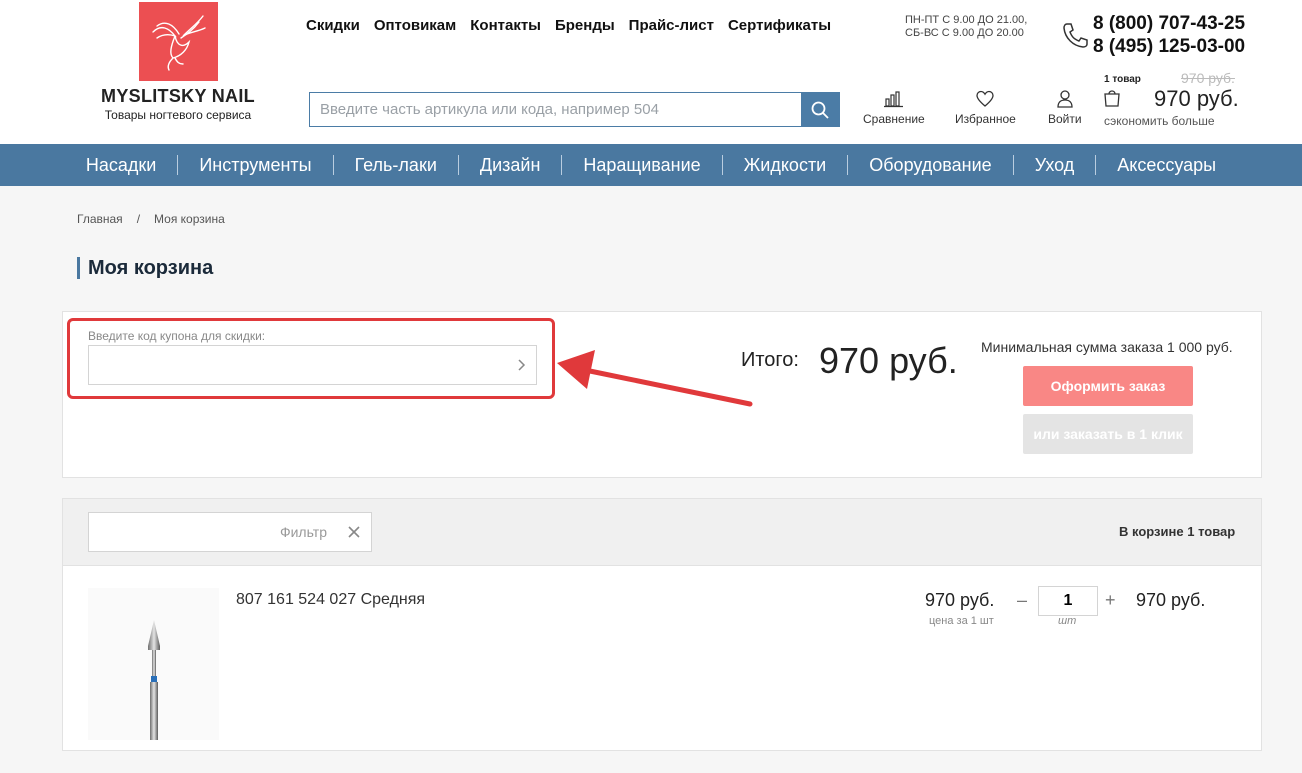 The height and width of the screenshot is (773, 1302). I want to click on phone-number-2: 8 (495) 125-03-00, so click(1169, 46).